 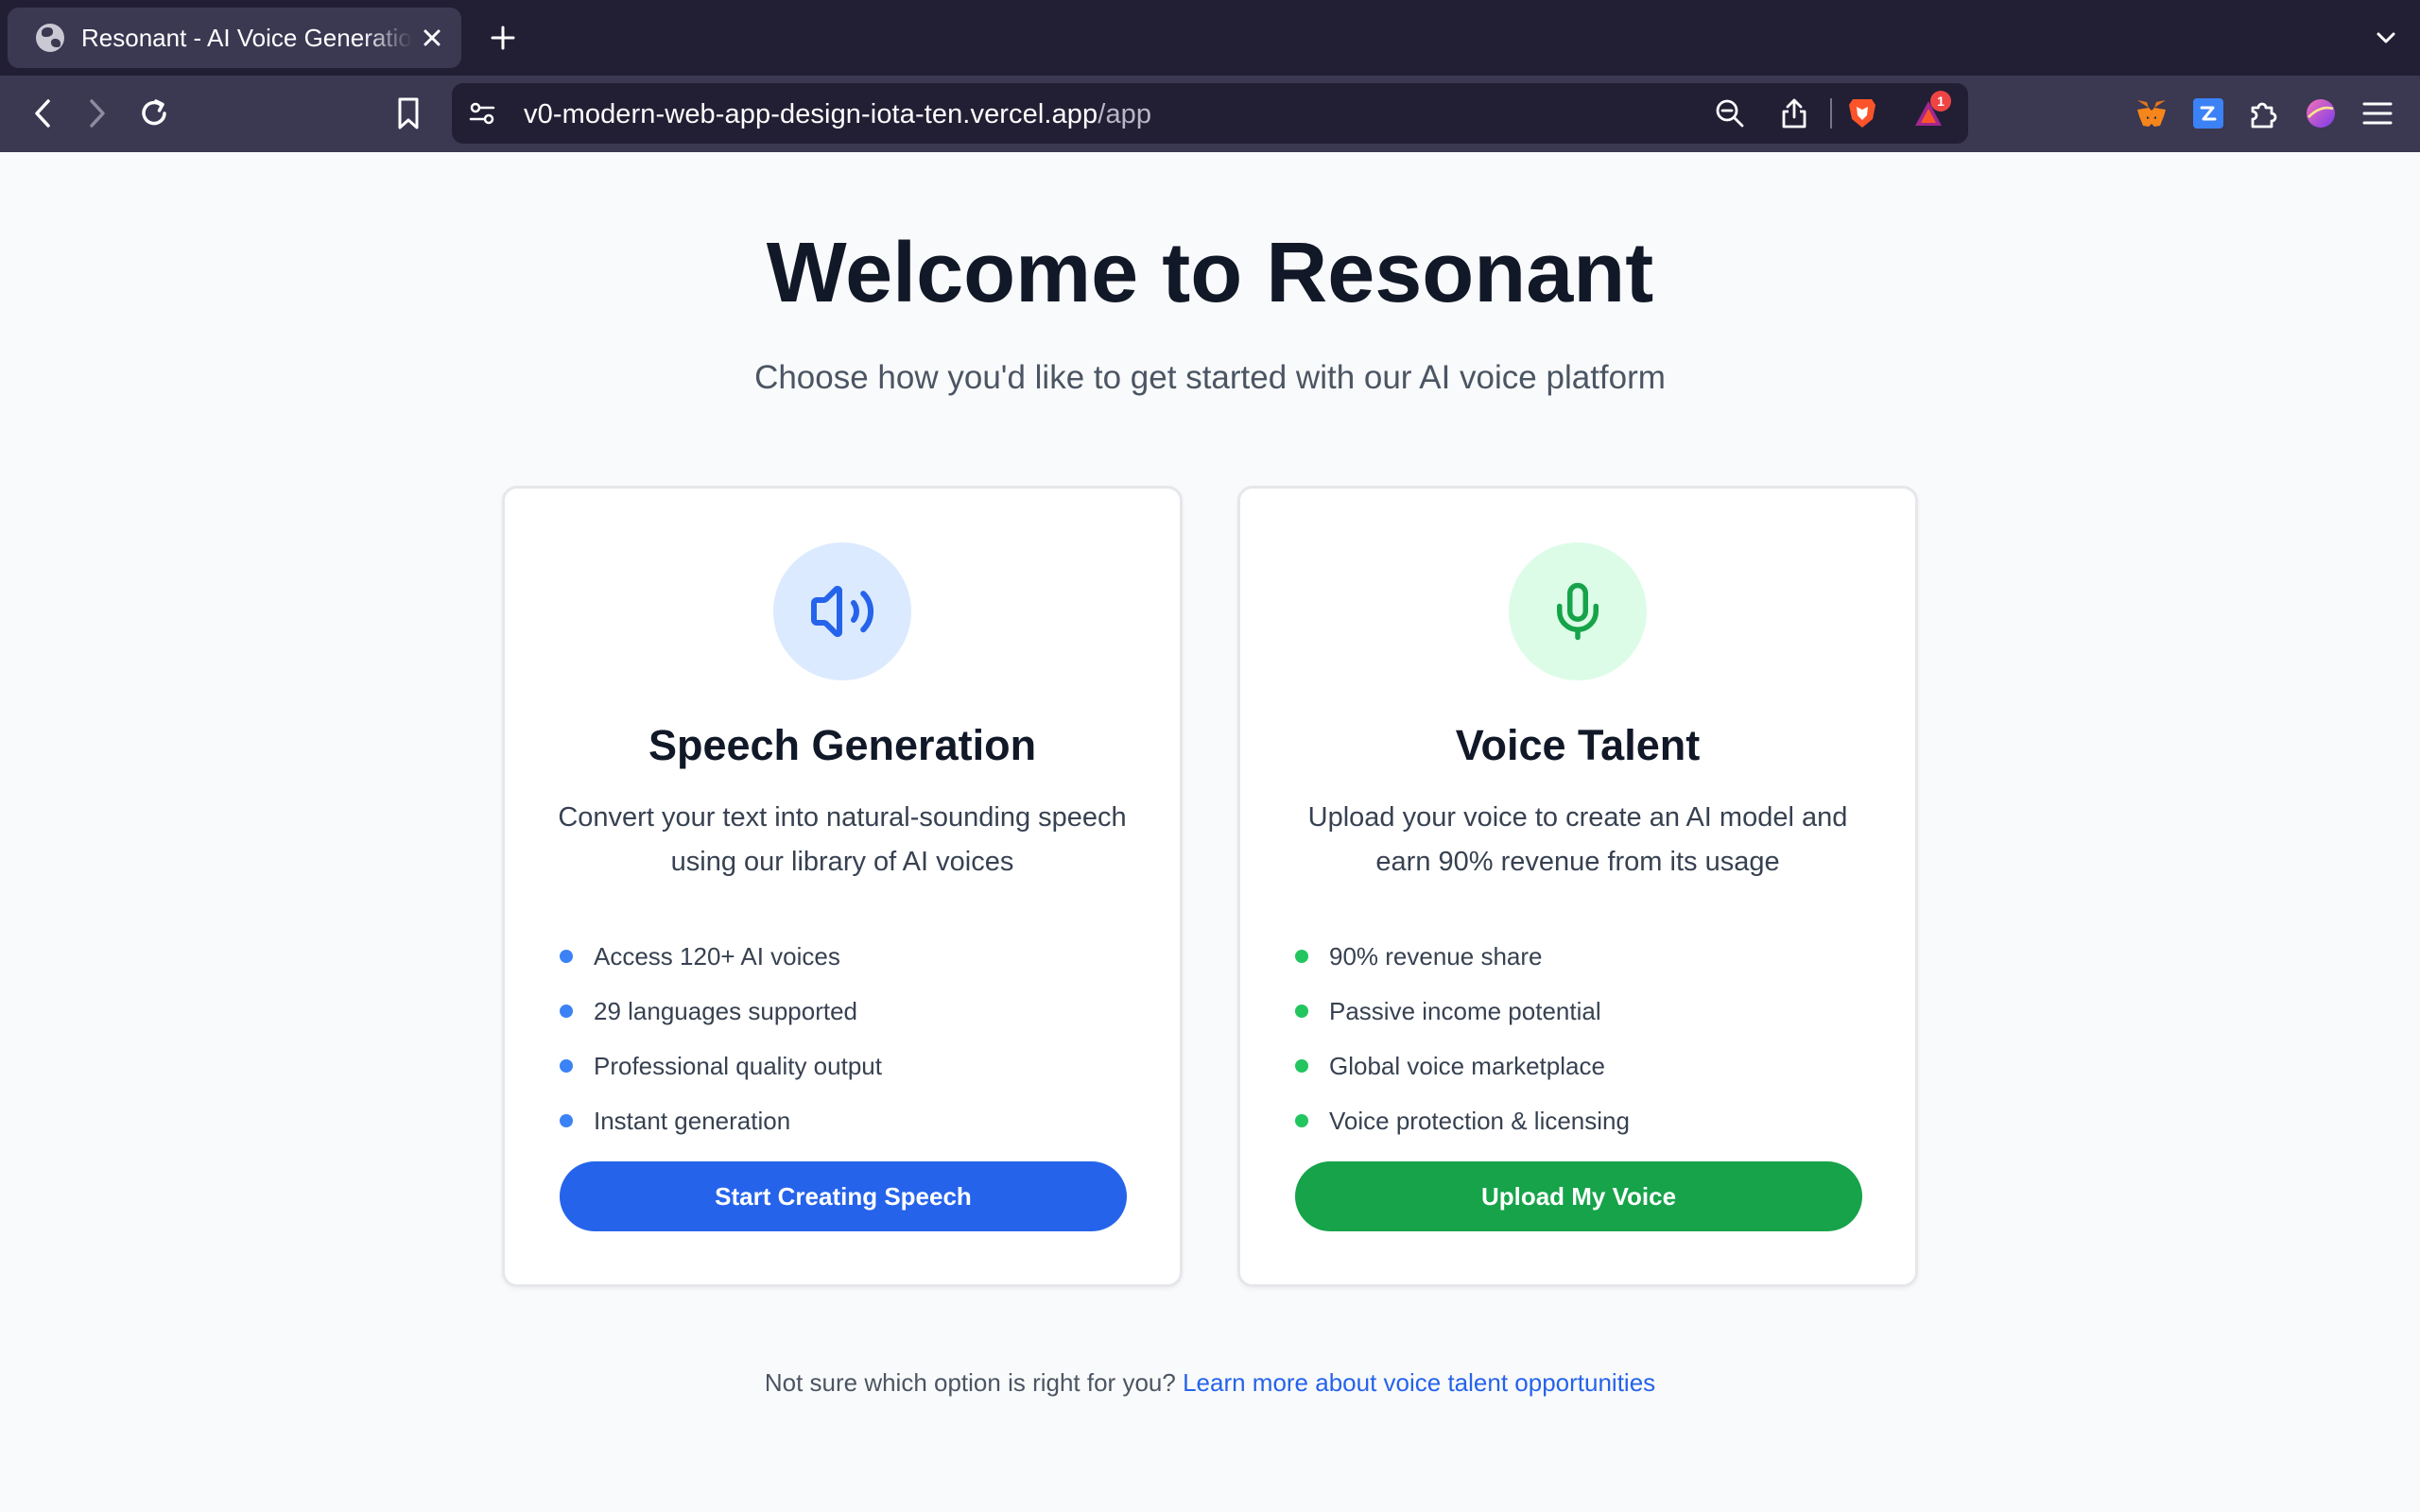 What do you see at coordinates (408, 113) in the screenshot?
I see `bookmark-icon` at bounding box center [408, 113].